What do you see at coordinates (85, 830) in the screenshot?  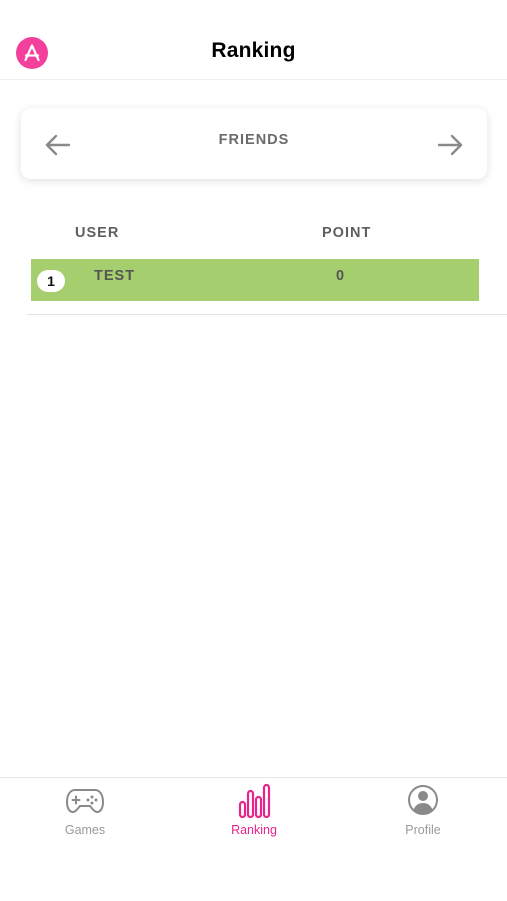 I see `tab-games-label: Games` at bounding box center [85, 830].